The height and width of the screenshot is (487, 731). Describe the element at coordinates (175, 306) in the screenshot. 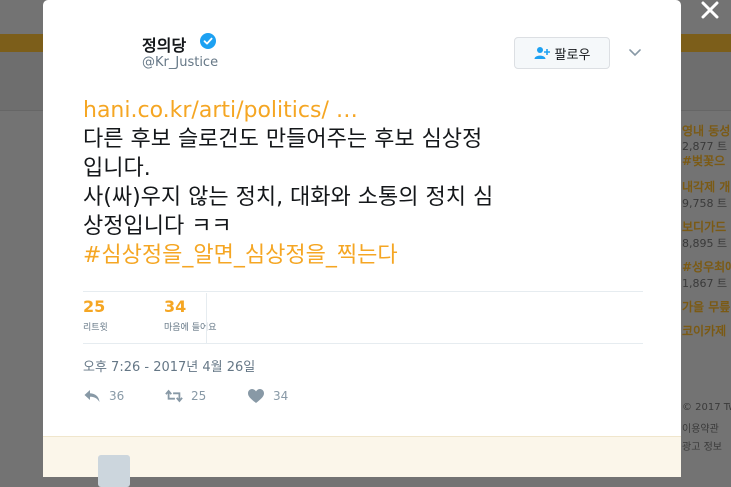

I see `like-count: 34` at that location.